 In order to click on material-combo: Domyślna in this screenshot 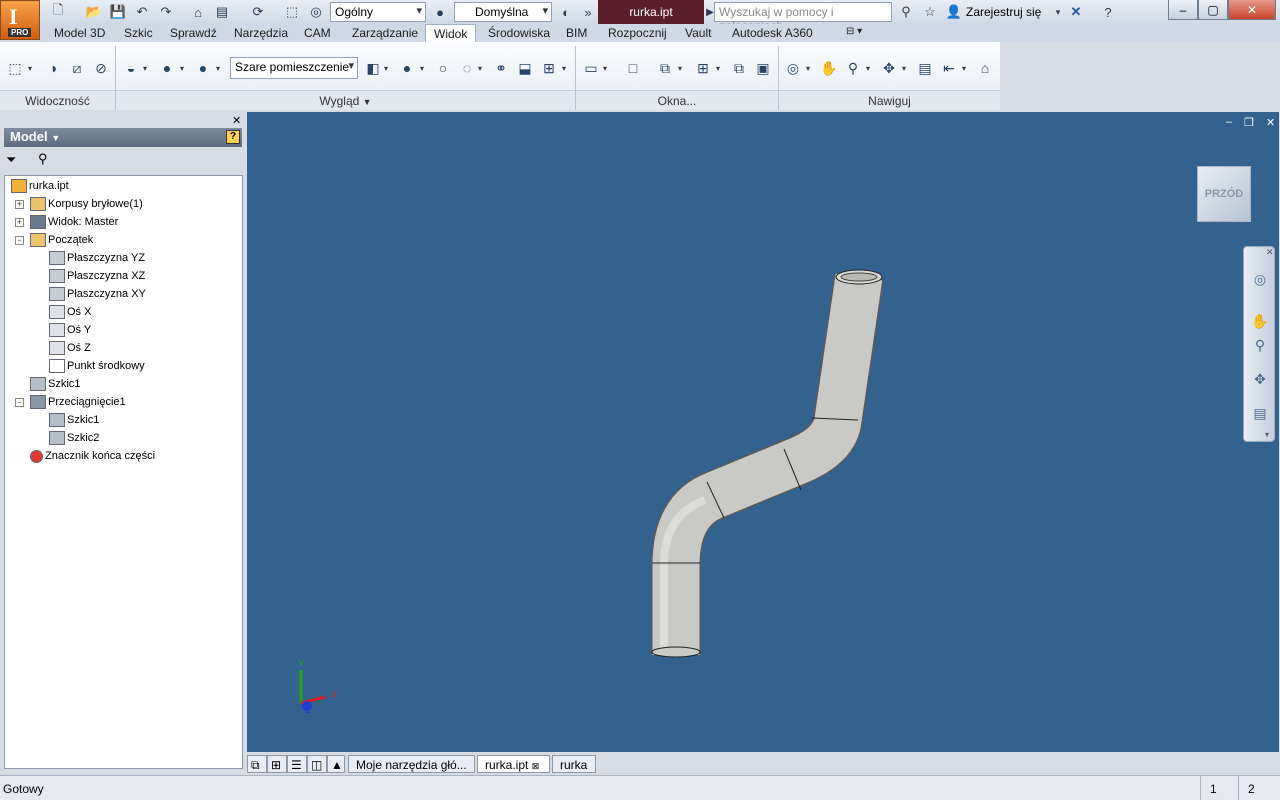, I will do `click(503, 12)`.